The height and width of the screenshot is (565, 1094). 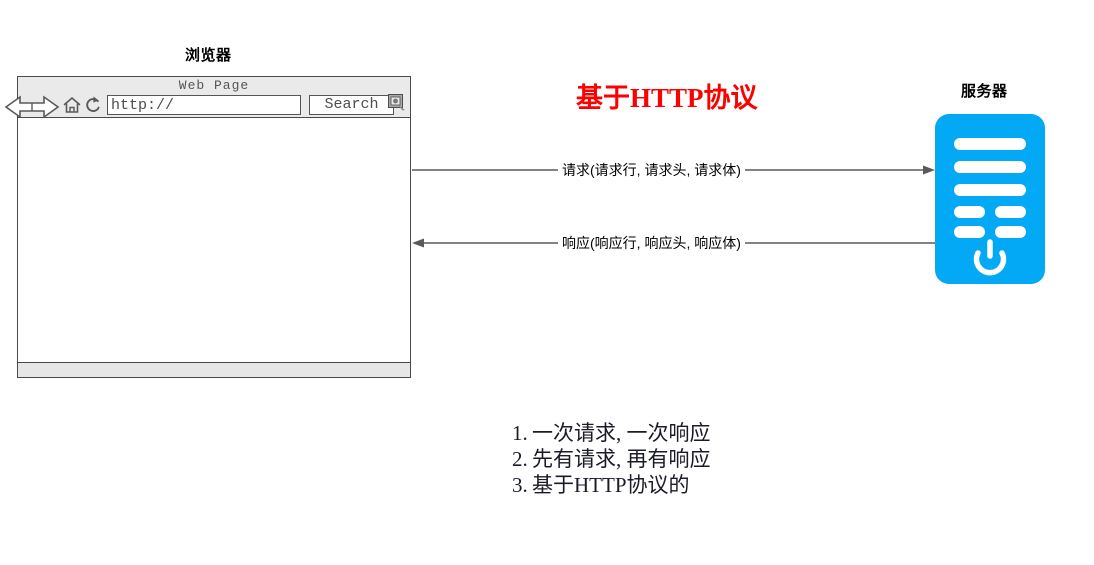 What do you see at coordinates (32, 107) in the screenshot?
I see `back-forward-arrows-icon` at bounding box center [32, 107].